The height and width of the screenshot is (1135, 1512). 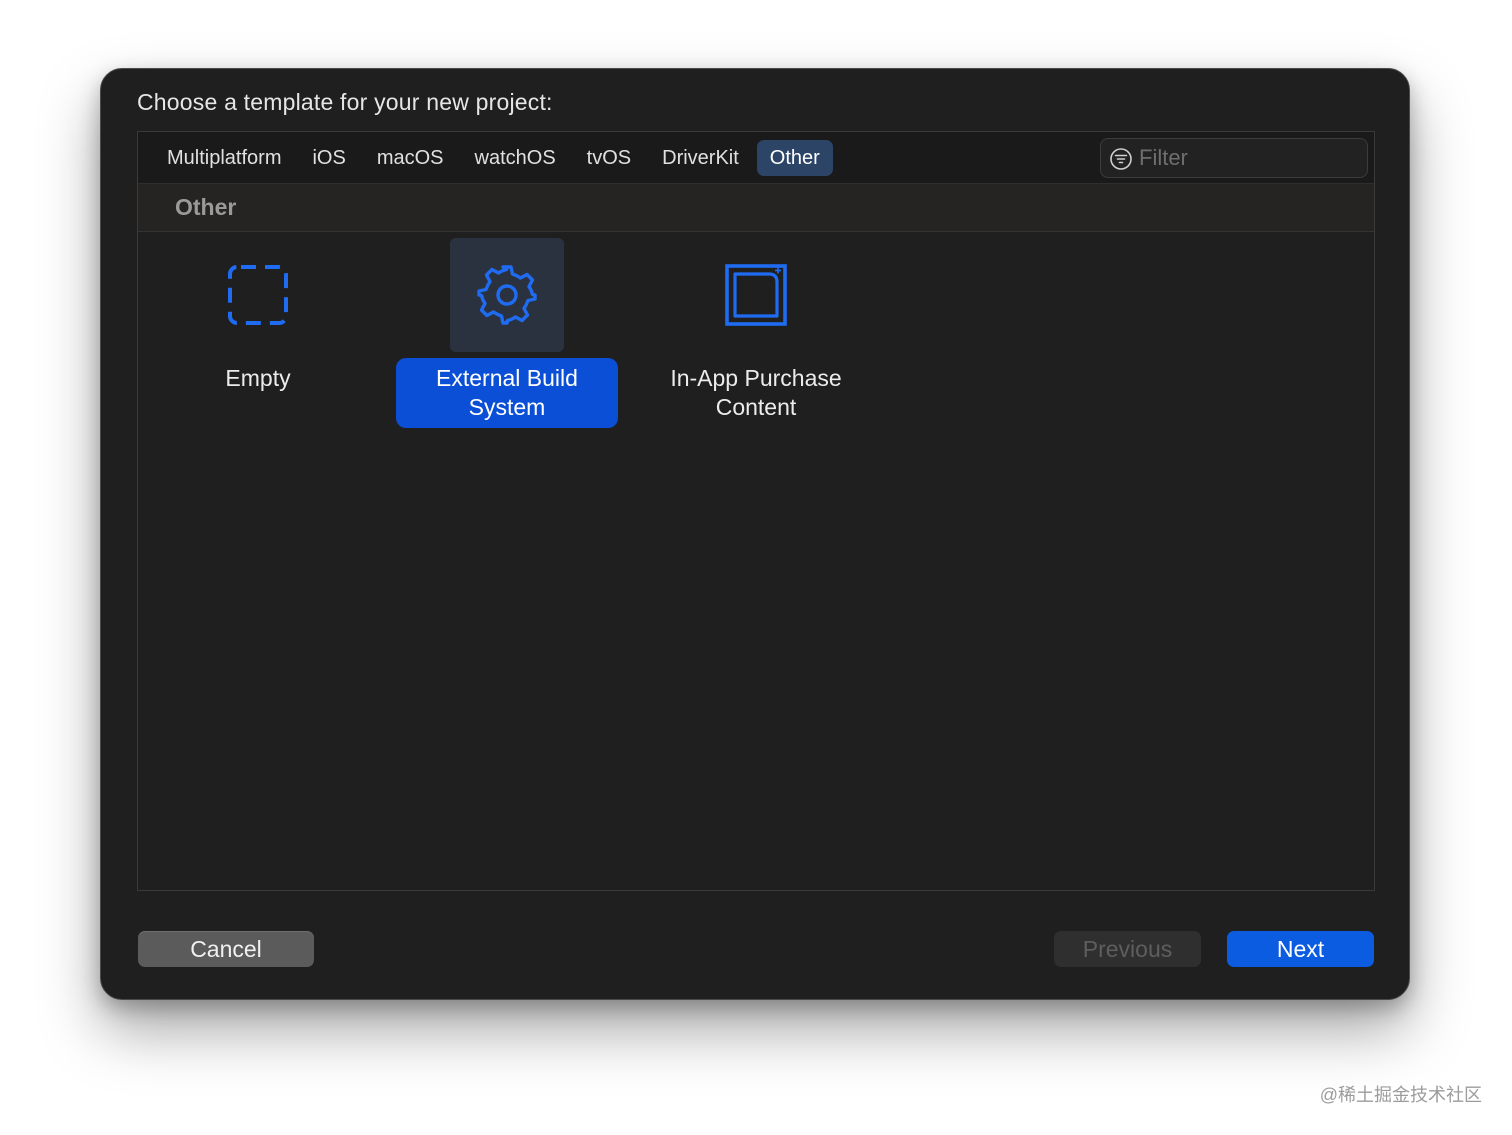 I want to click on section-header: Other, so click(x=756, y=208).